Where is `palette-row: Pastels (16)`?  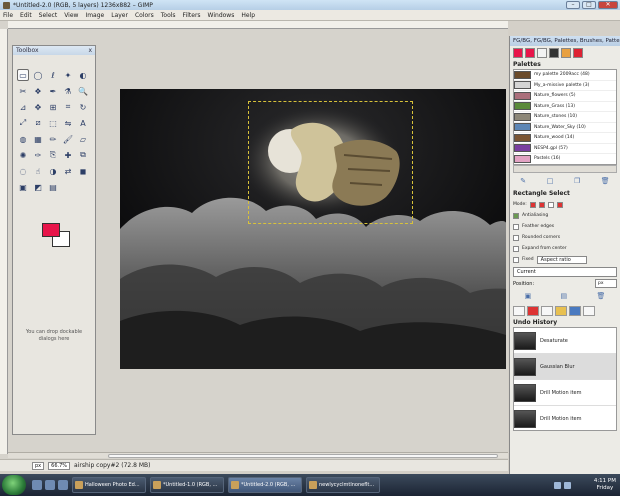 palette-row: Pastels (16) is located at coordinates (565, 159).